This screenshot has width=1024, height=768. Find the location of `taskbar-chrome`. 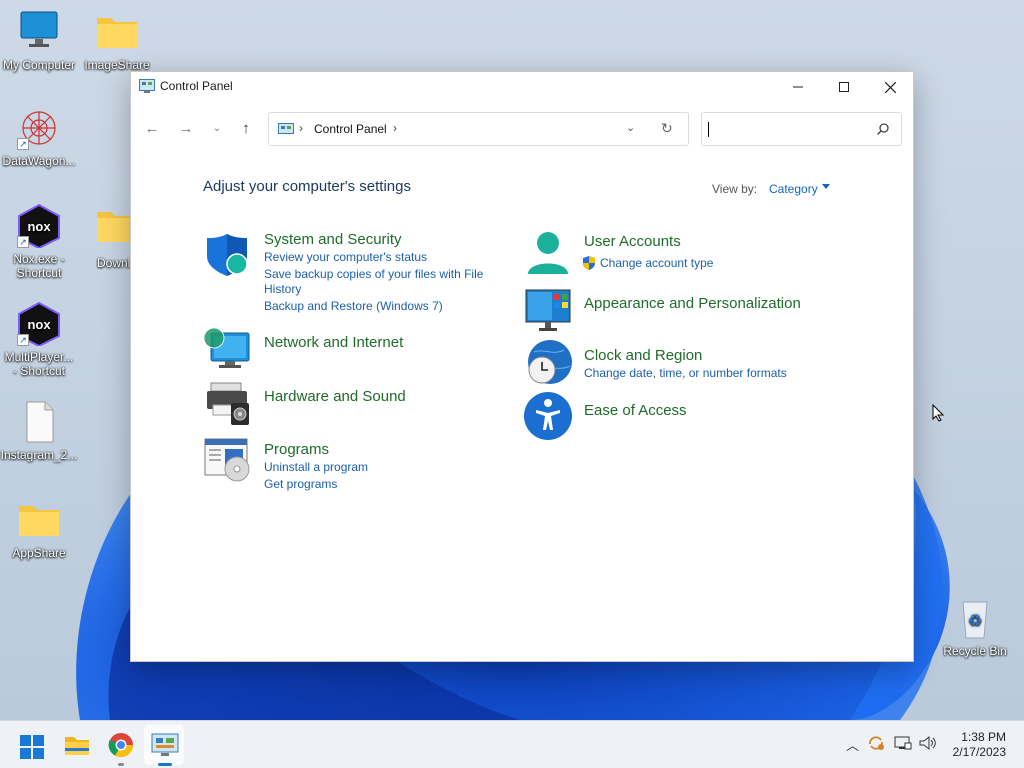

taskbar-chrome is located at coordinates (121, 745).